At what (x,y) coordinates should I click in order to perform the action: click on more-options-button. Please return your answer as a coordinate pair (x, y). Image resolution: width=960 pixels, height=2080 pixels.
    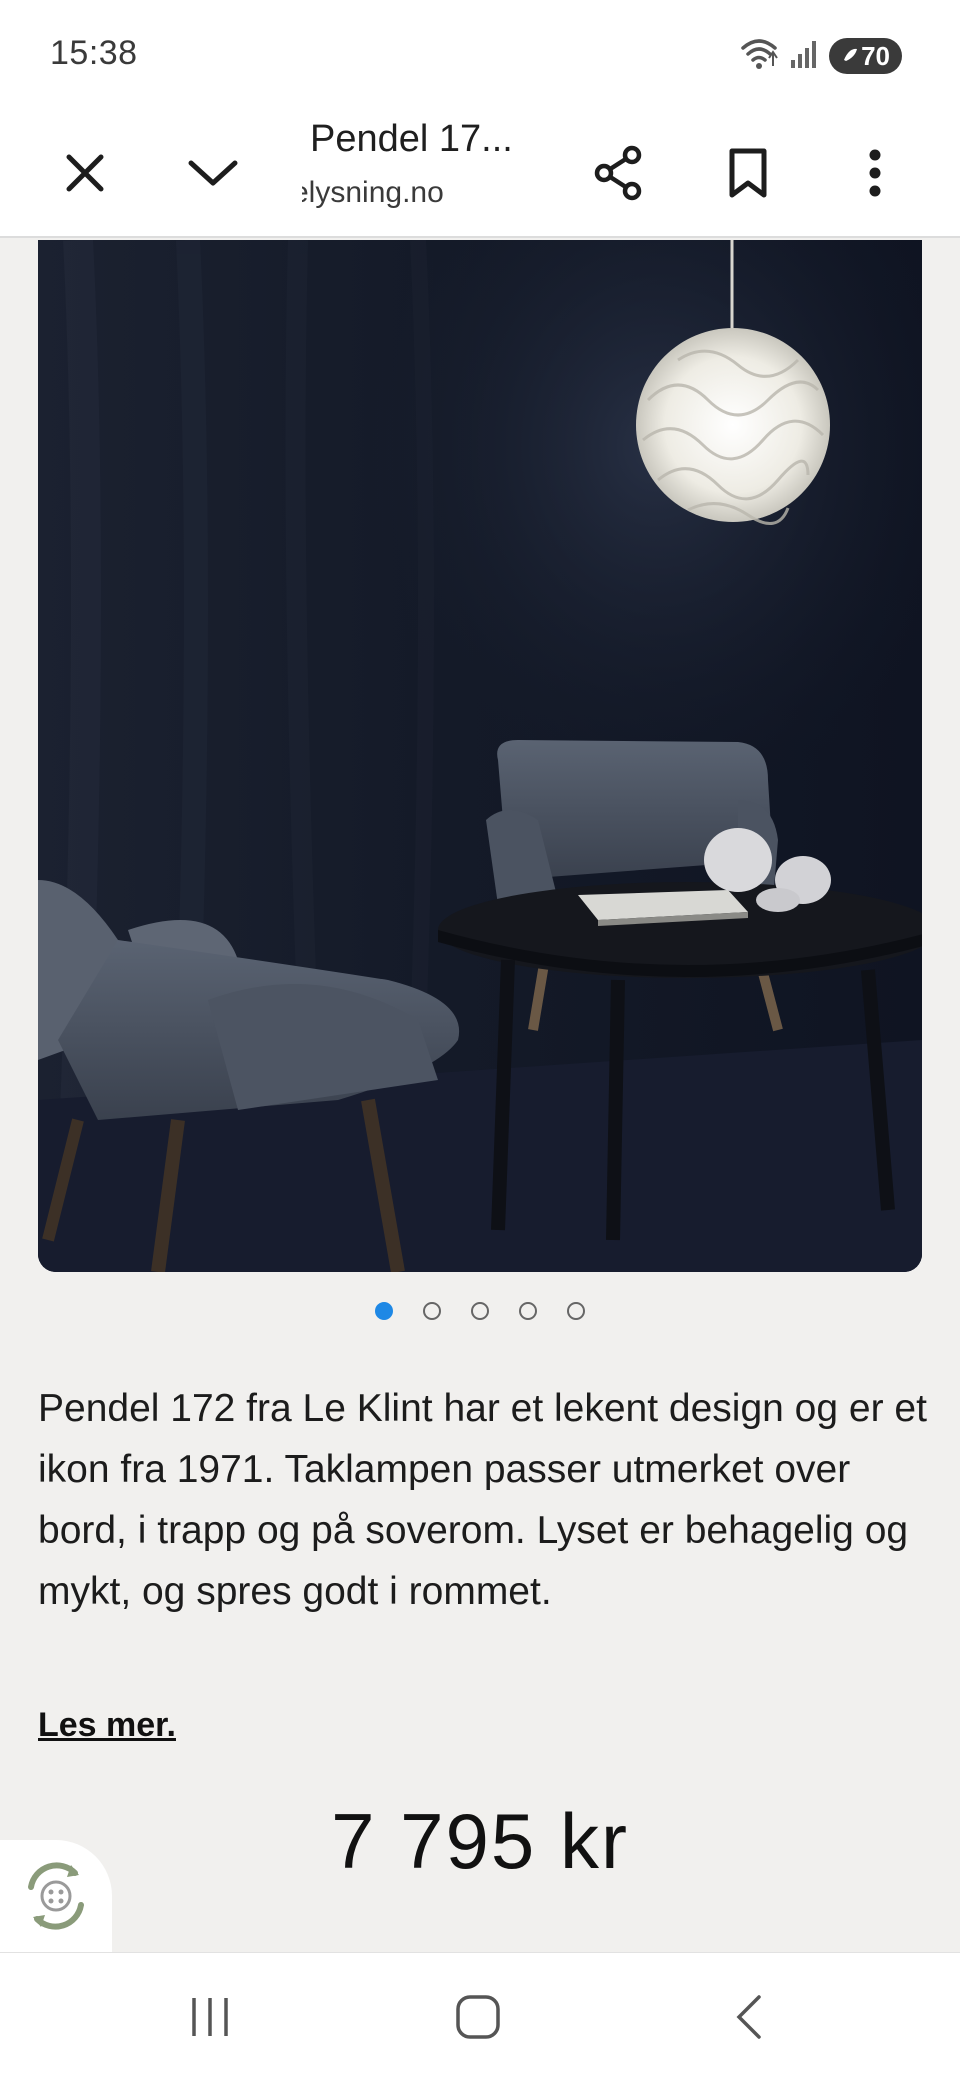
    Looking at the image, I should click on (875, 173).